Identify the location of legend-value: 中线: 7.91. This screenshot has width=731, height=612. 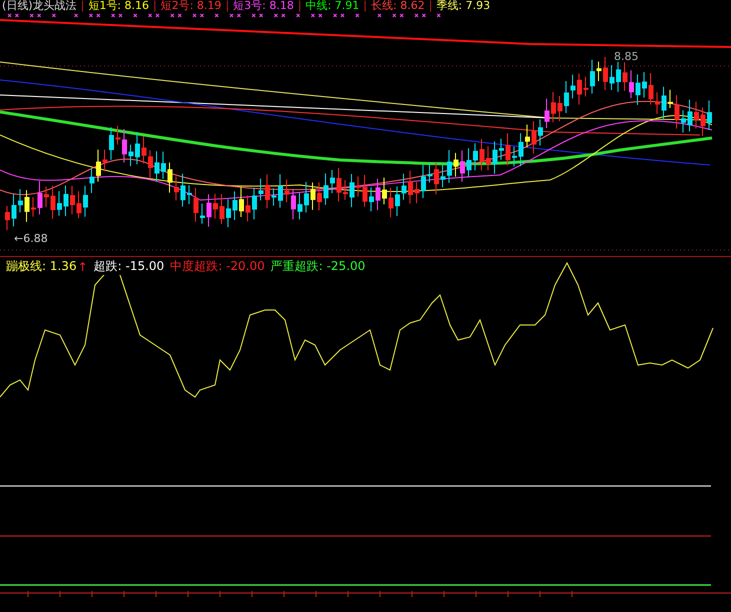
(333, 6).